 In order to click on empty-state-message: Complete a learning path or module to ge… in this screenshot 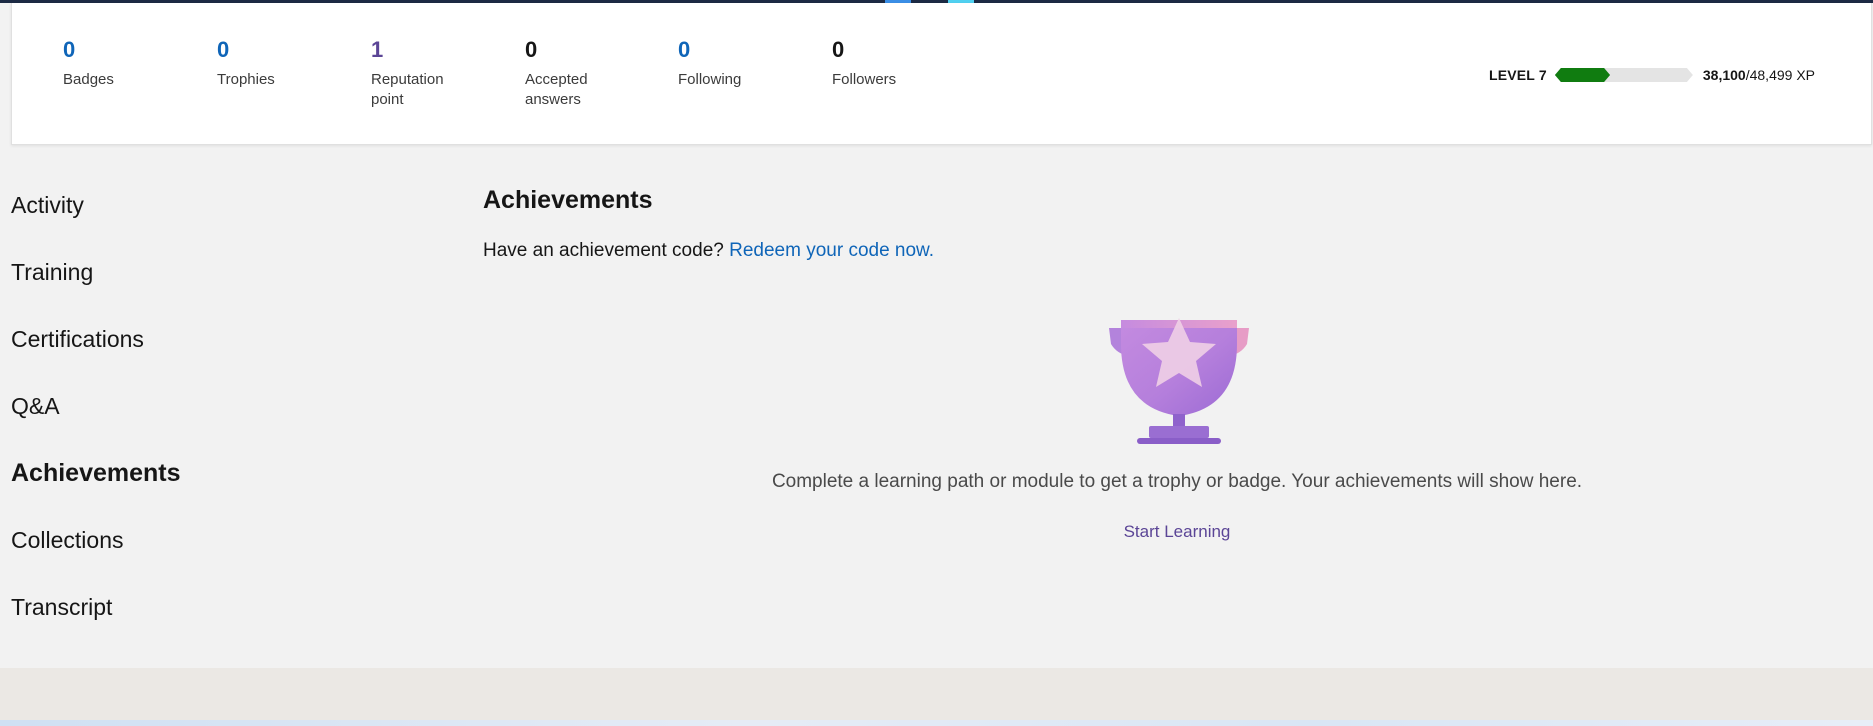, I will do `click(1177, 481)`.